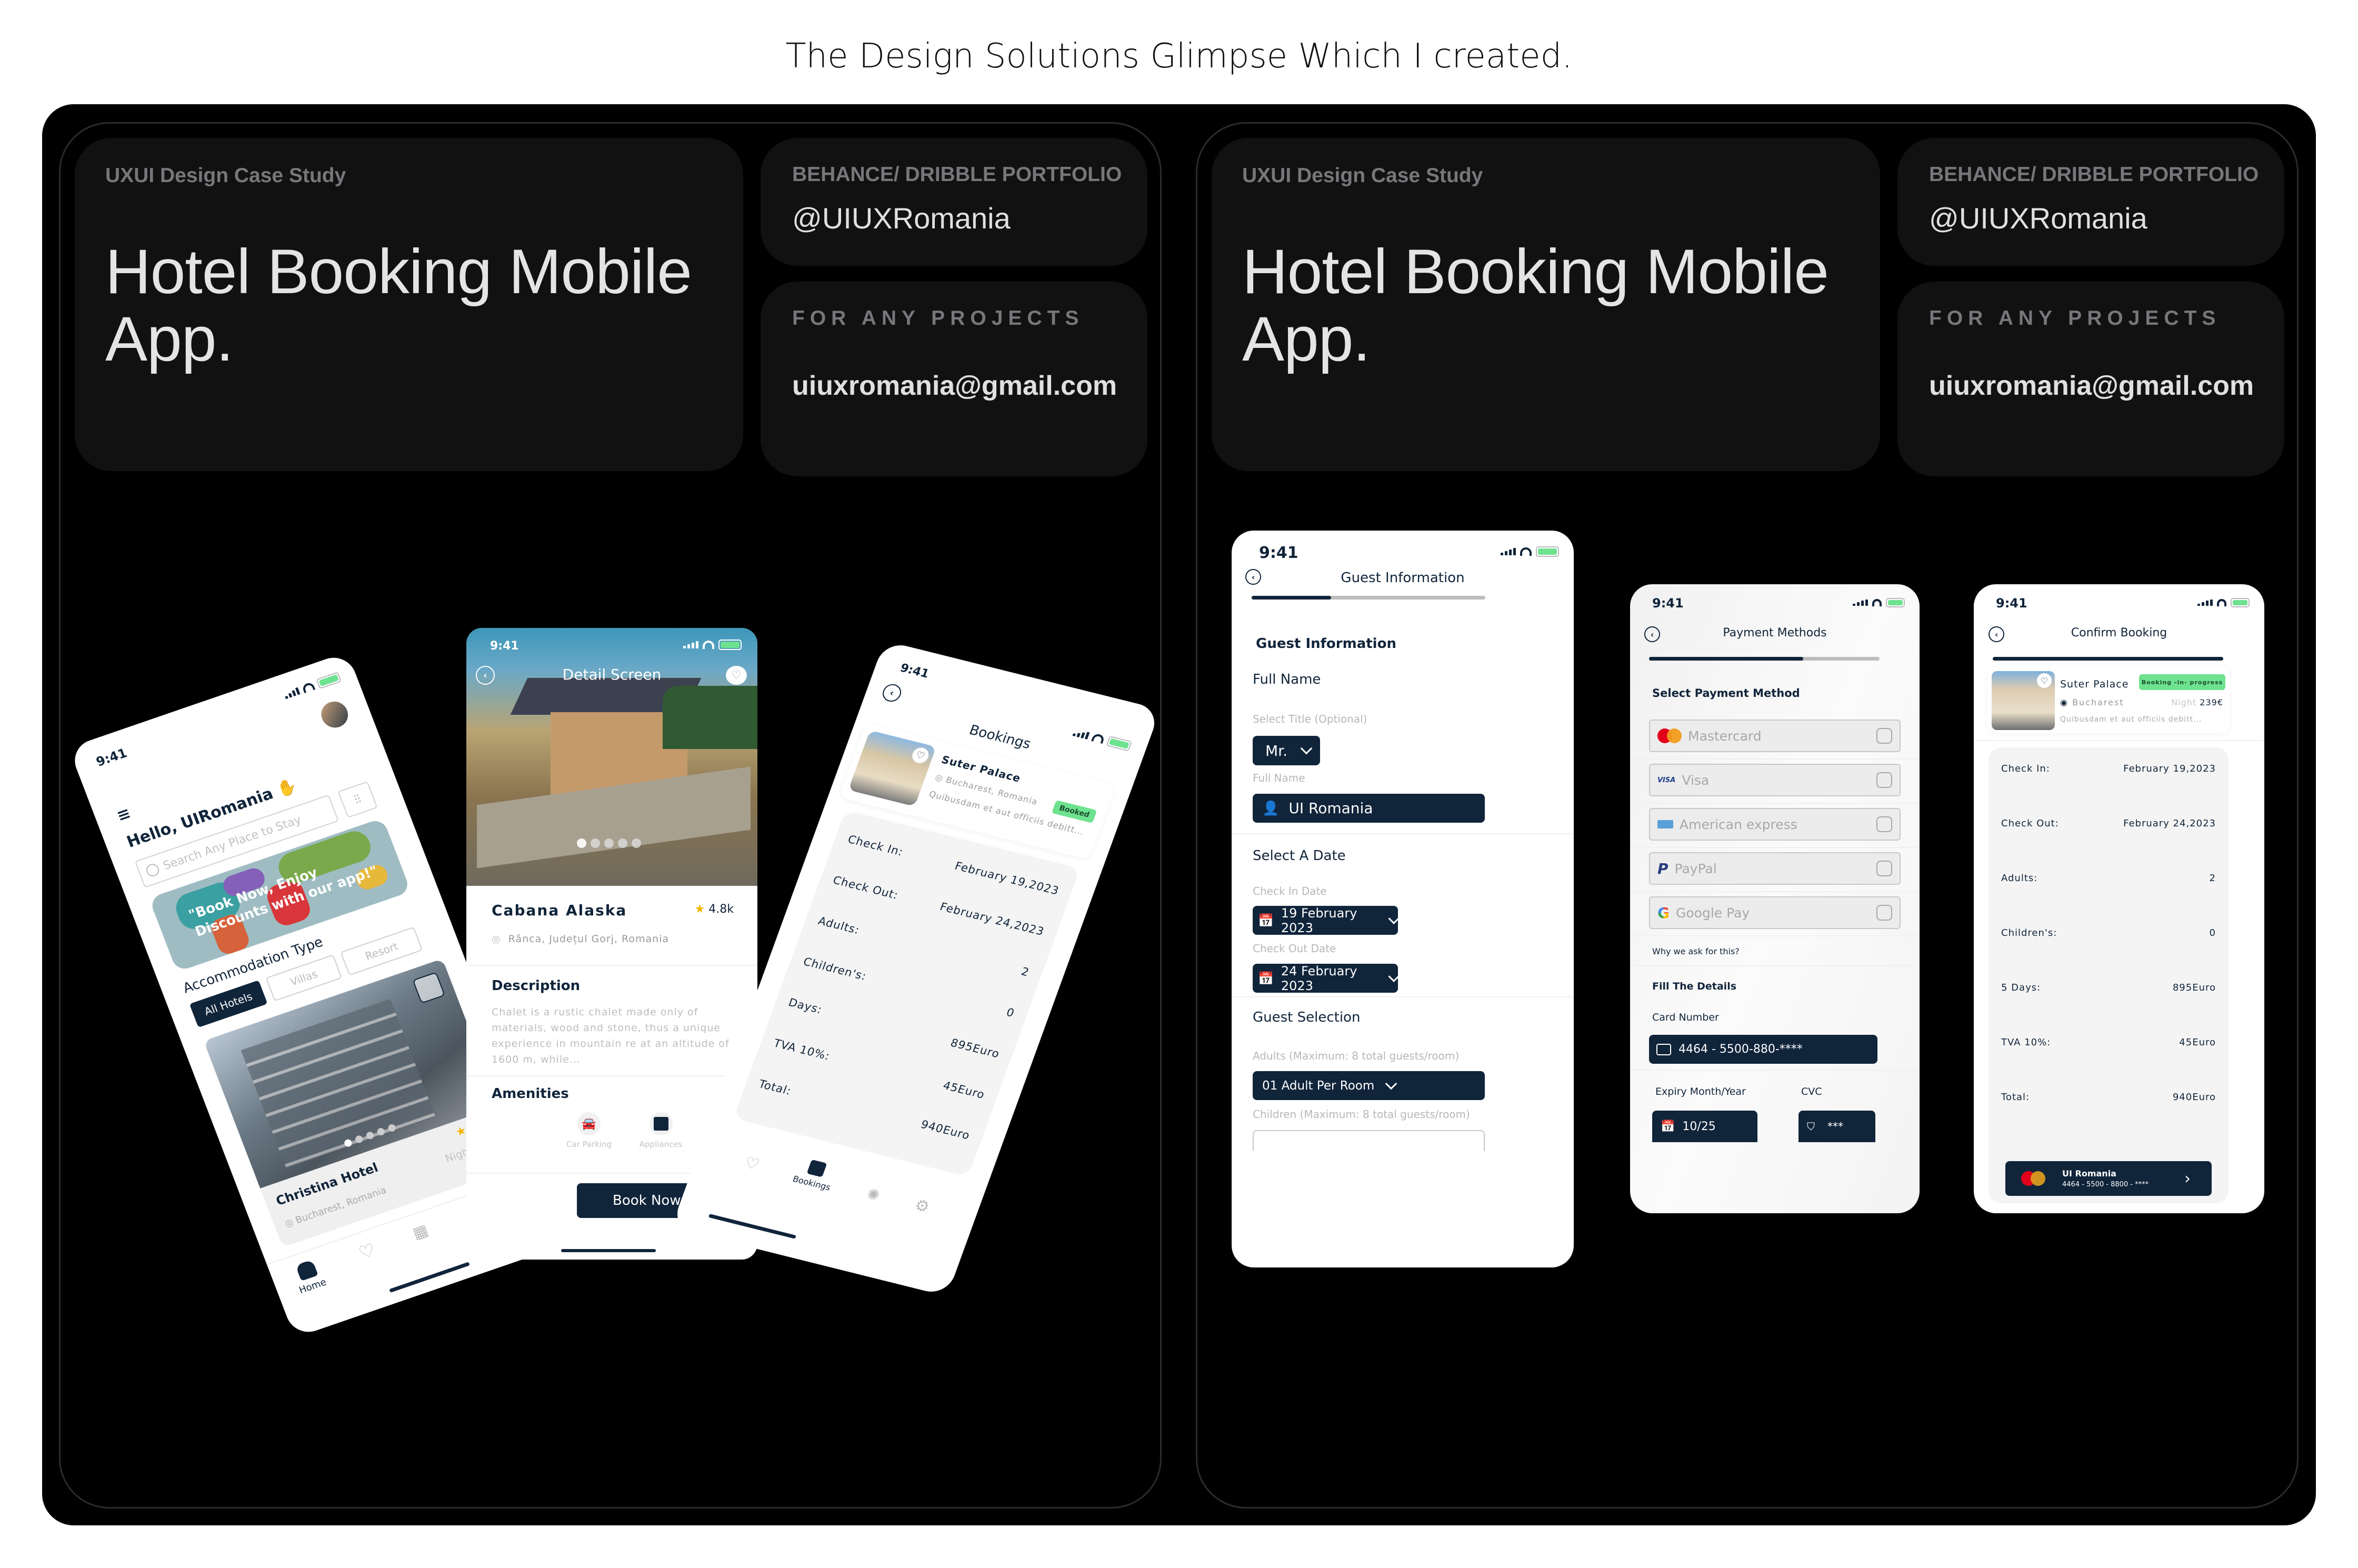  Describe the element at coordinates (1508, 551) in the screenshot. I see `signal-icon` at that location.